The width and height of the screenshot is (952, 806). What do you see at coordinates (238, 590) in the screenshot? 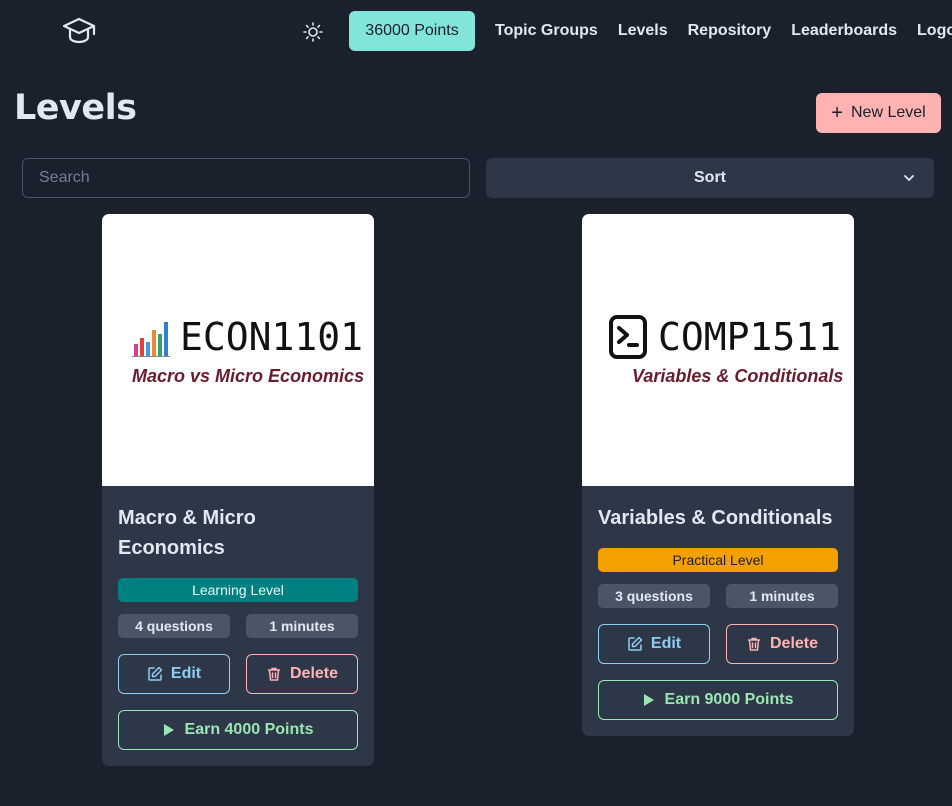
I see `level-type-badge: Learning Level` at bounding box center [238, 590].